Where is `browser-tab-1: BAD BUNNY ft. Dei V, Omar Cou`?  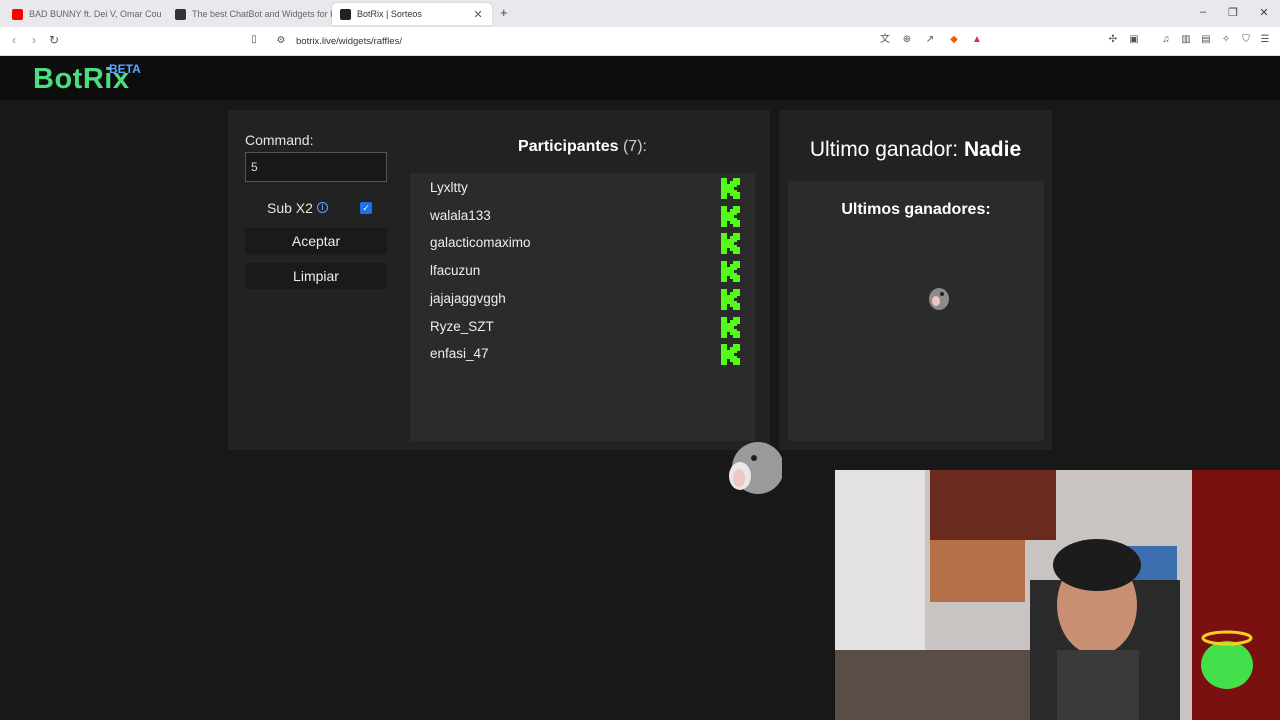 browser-tab-1: BAD BUNNY ft. Dei V, Omar Cou is located at coordinates (90, 14).